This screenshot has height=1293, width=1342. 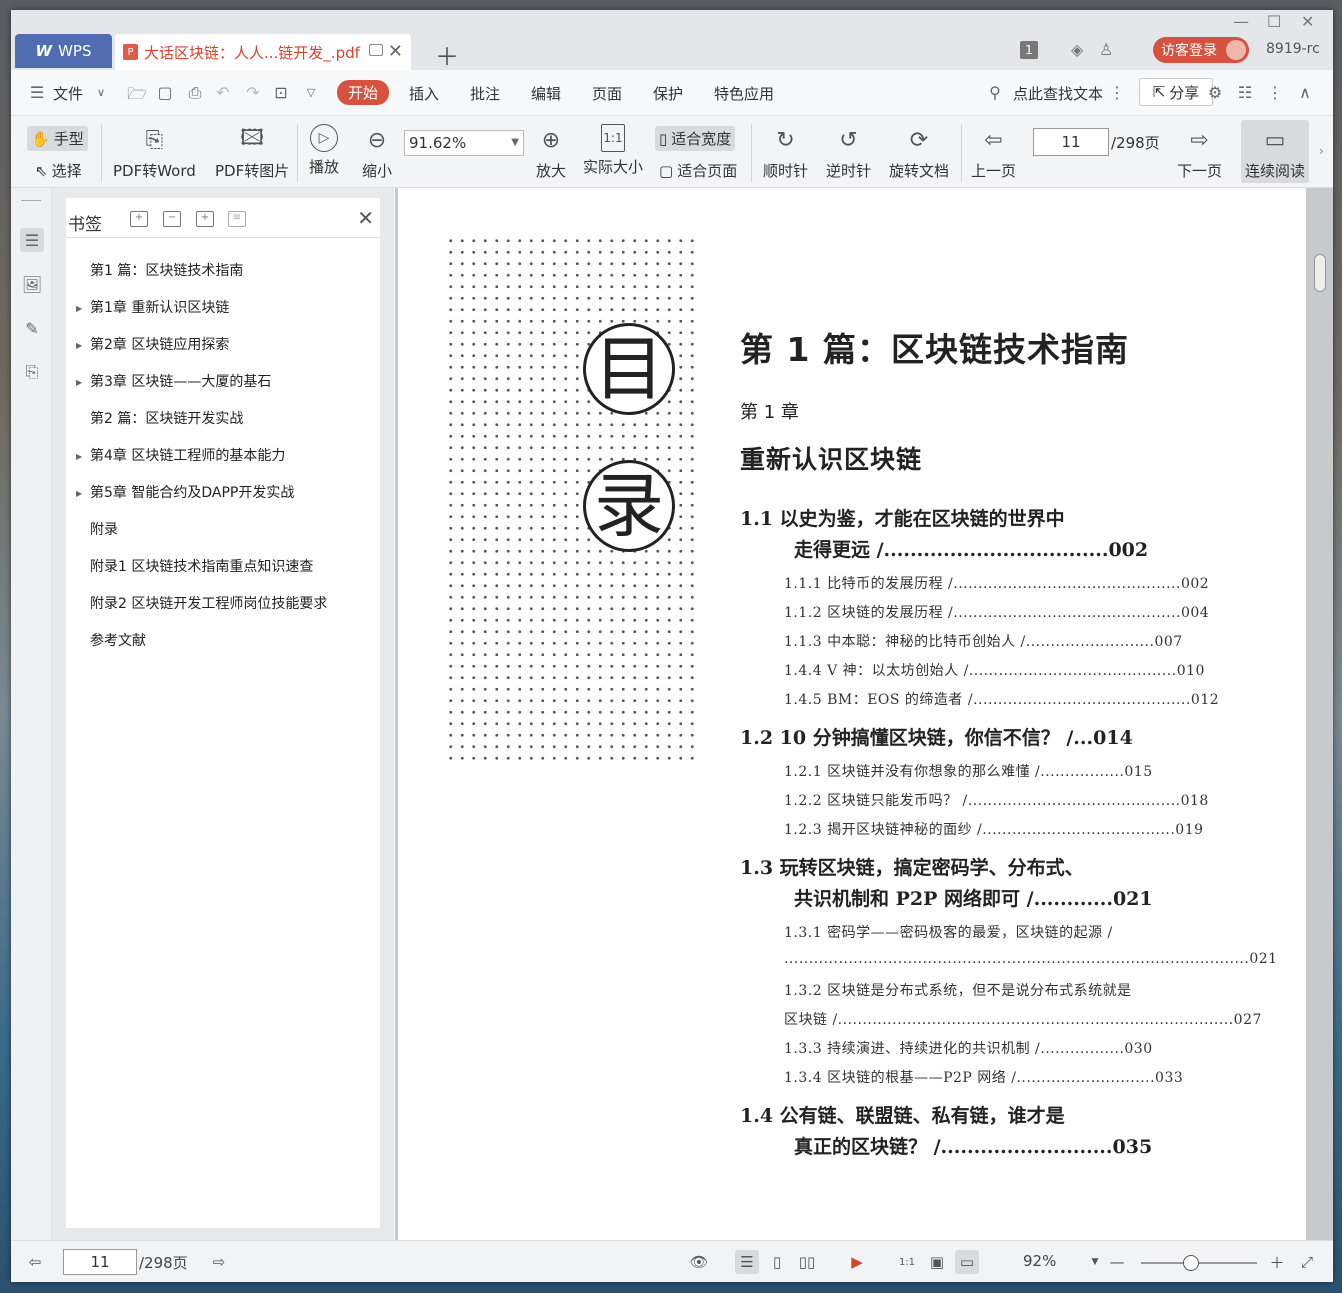 What do you see at coordinates (464, 143) in the screenshot?
I see `zoom-level-select: 91.62% ▼` at bounding box center [464, 143].